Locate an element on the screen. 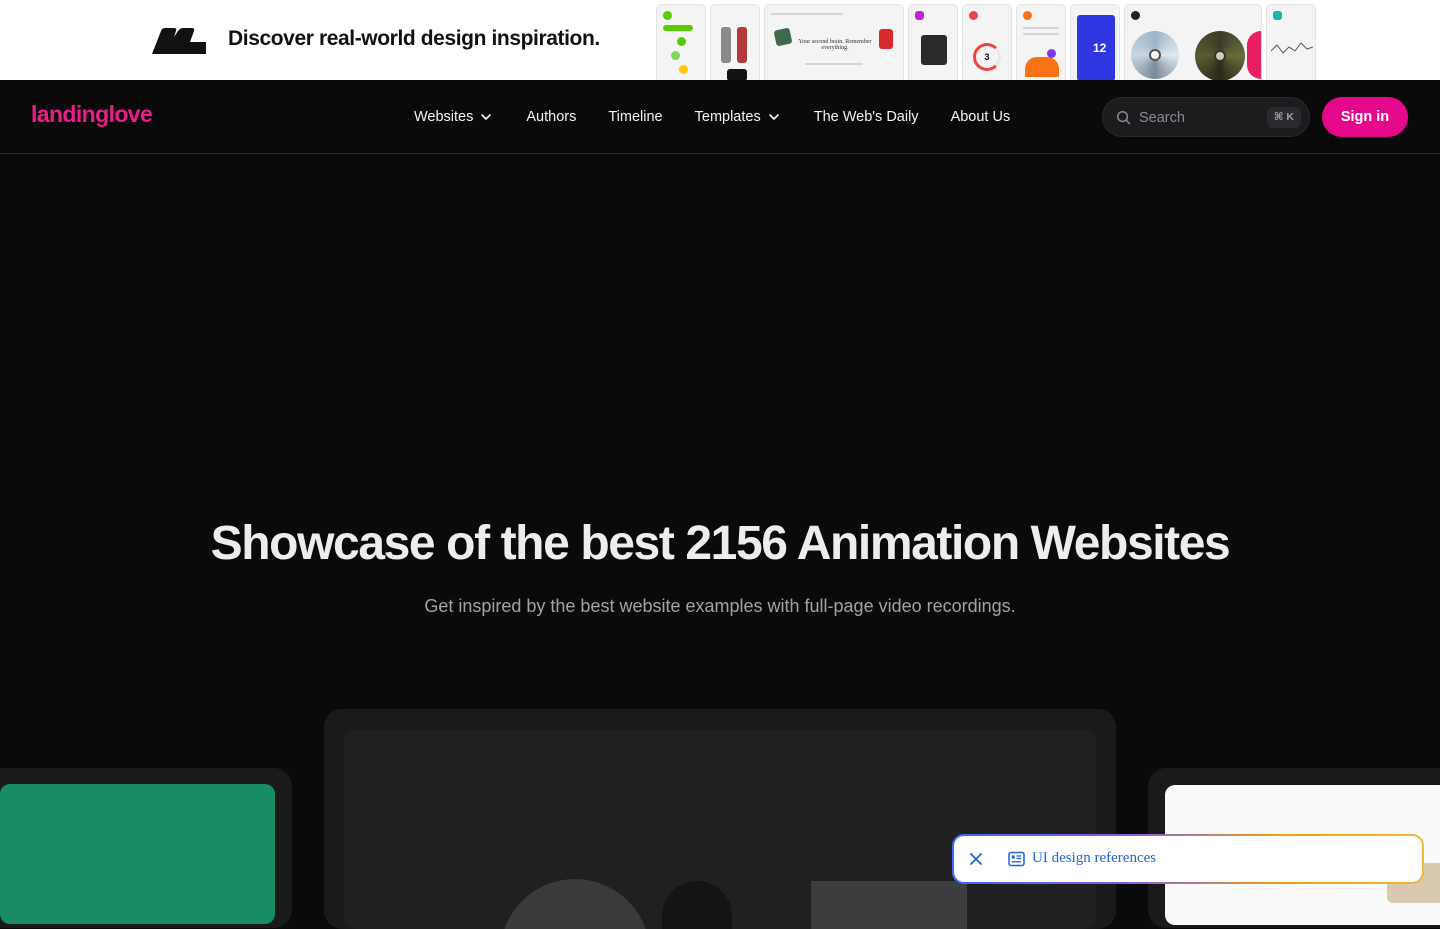 The width and height of the screenshot is (1440, 929). nav-item-templates: Templates is located at coordinates (737, 117).